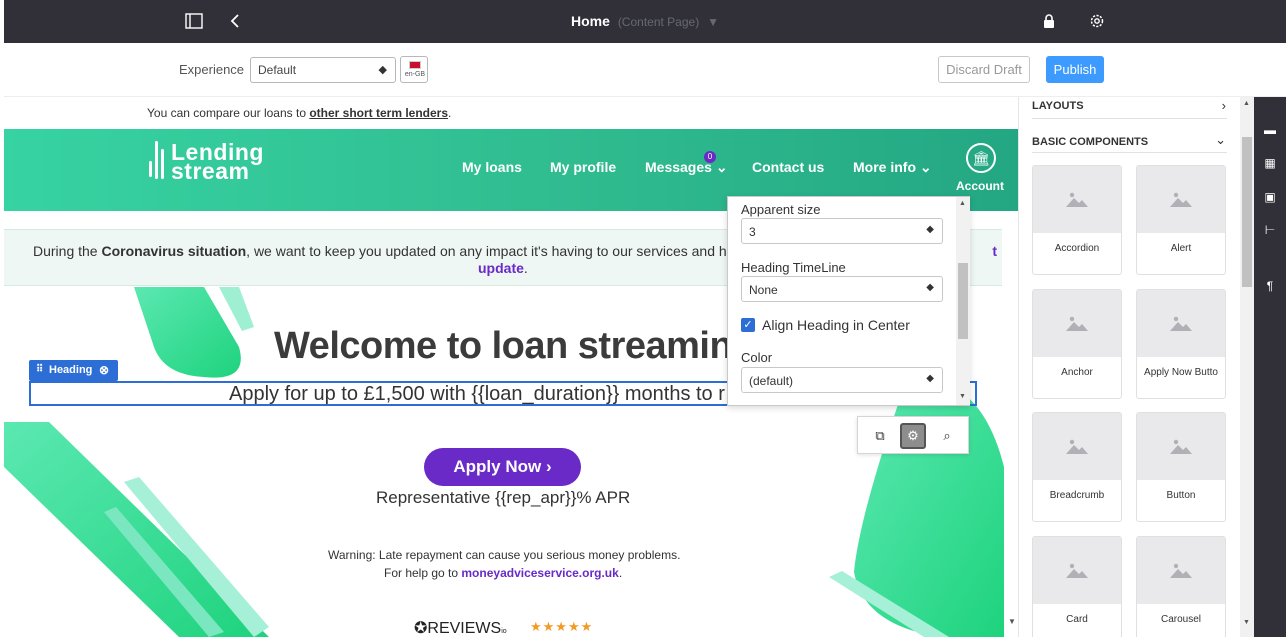  I want to click on component-card-card: Card, so click(1077, 586).